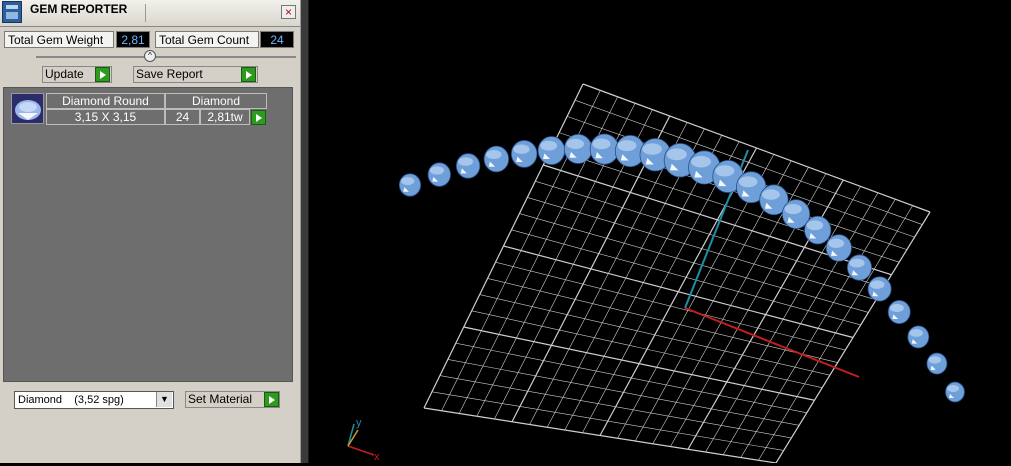 This screenshot has width=1011, height=466. Describe the element at coordinates (12, 12) in the screenshot. I see `gem-reporter-app-icon` at that location.